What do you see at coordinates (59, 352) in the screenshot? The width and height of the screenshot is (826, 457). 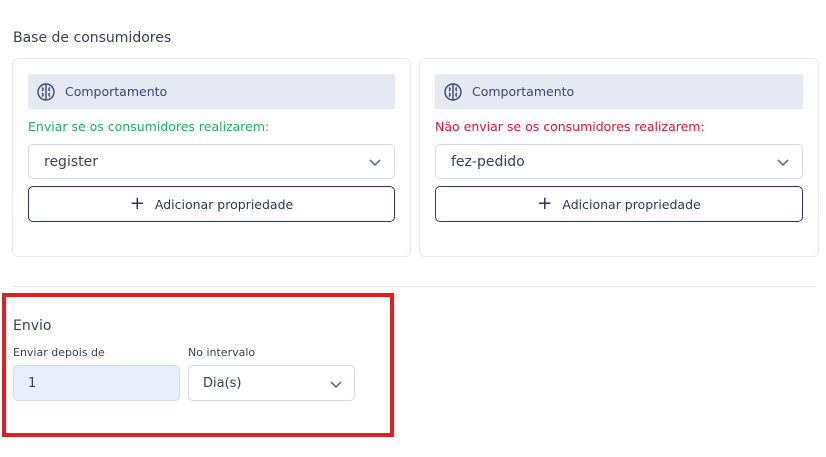 I see `delay-label: Enviar depois de` at bounding box center [59, 352].